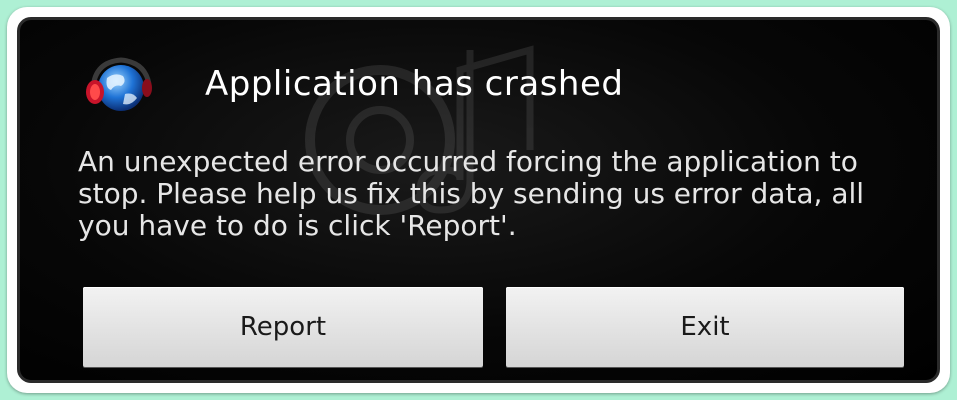 This screenshot has height=400, width=957. I want to click on exit-button: Exit, so click(705, 327).